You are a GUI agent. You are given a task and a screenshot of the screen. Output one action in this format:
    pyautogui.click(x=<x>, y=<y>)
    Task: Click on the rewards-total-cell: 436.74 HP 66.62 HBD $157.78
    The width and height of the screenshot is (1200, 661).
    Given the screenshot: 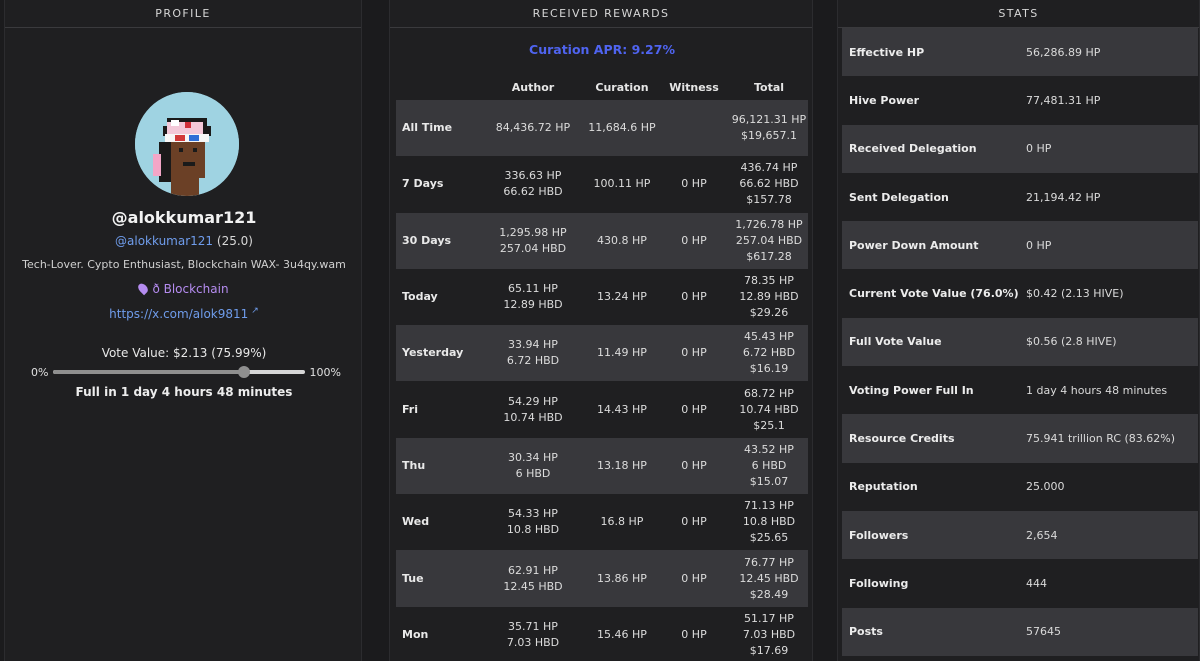 What is the action you would take?
    pyautogui.click(x=769, y=184)
    